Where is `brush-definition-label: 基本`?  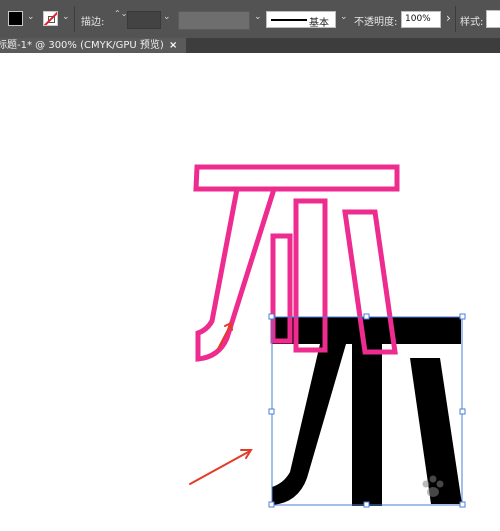 brush-definition-label: 基本 is located at coordinates (319, 23).